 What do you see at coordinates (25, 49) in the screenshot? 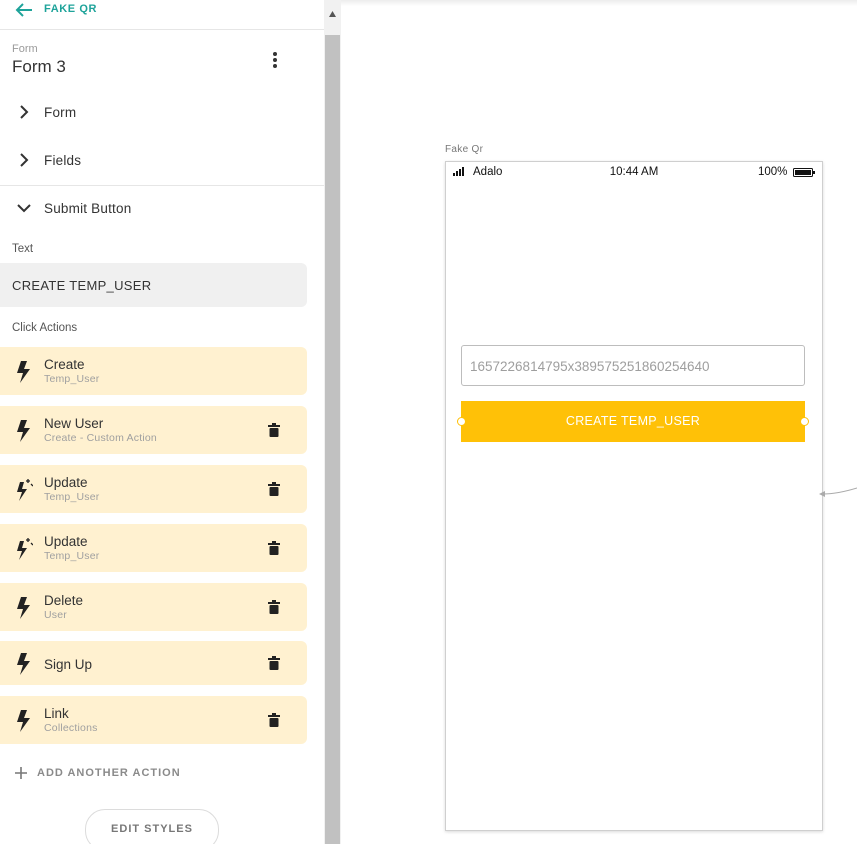
I see `component-type-label: Form` at bounding box center [25, 49].